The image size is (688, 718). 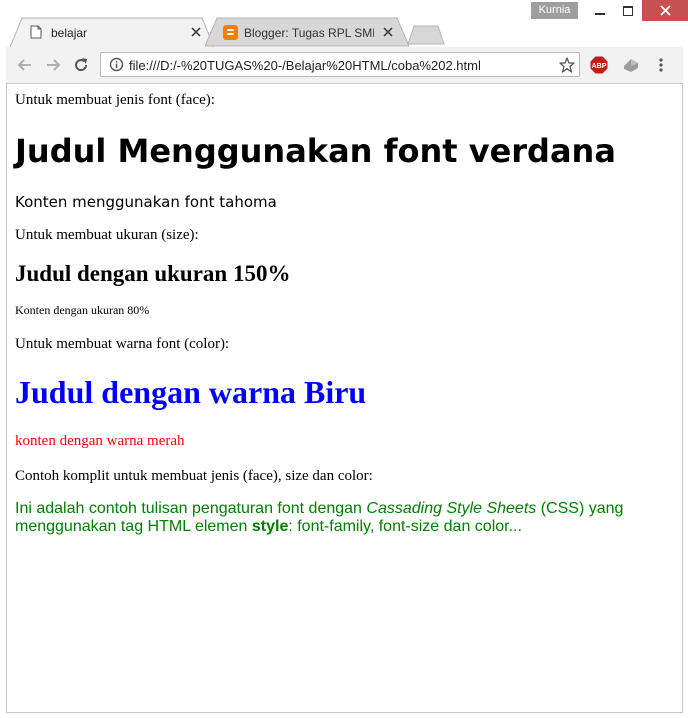 What do you see at coordinates (116, 64) in the screenshot?
I see `info-icon` at bounding box center [116, 64].